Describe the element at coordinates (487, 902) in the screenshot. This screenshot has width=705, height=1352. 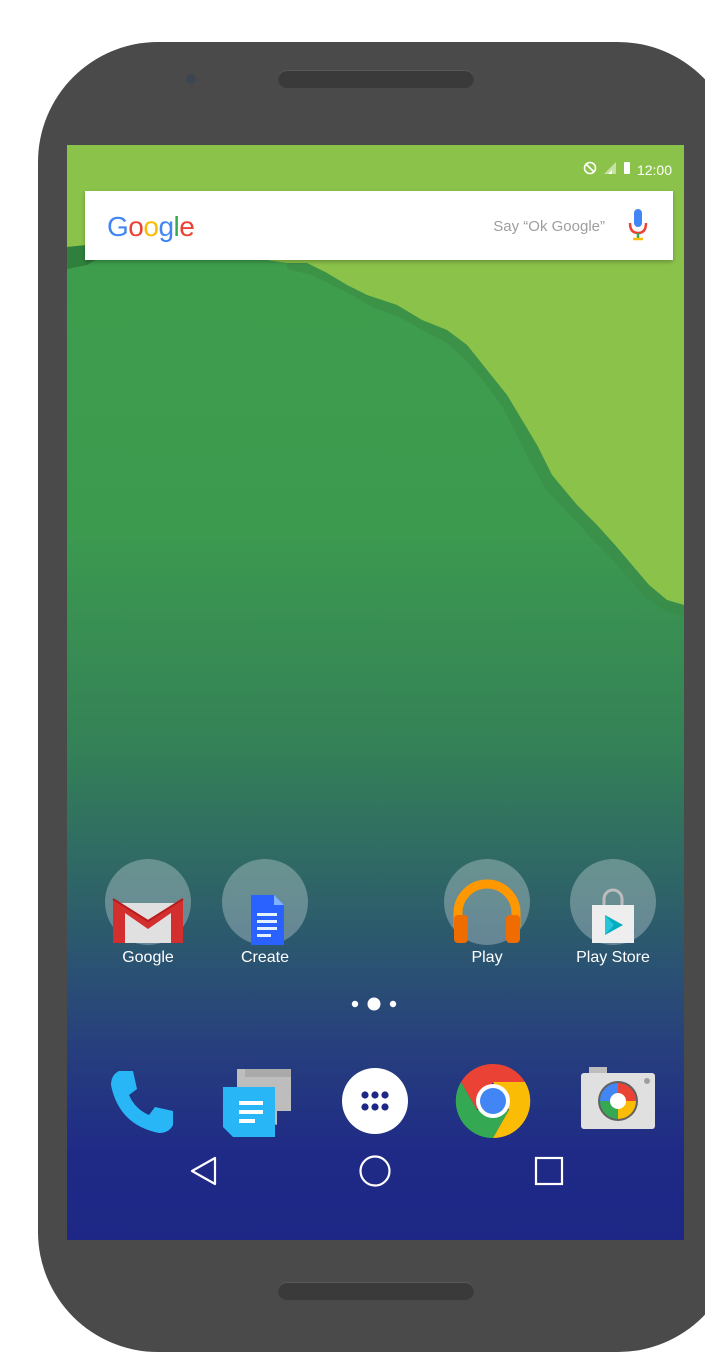
I see `play-music-icon` at that location.